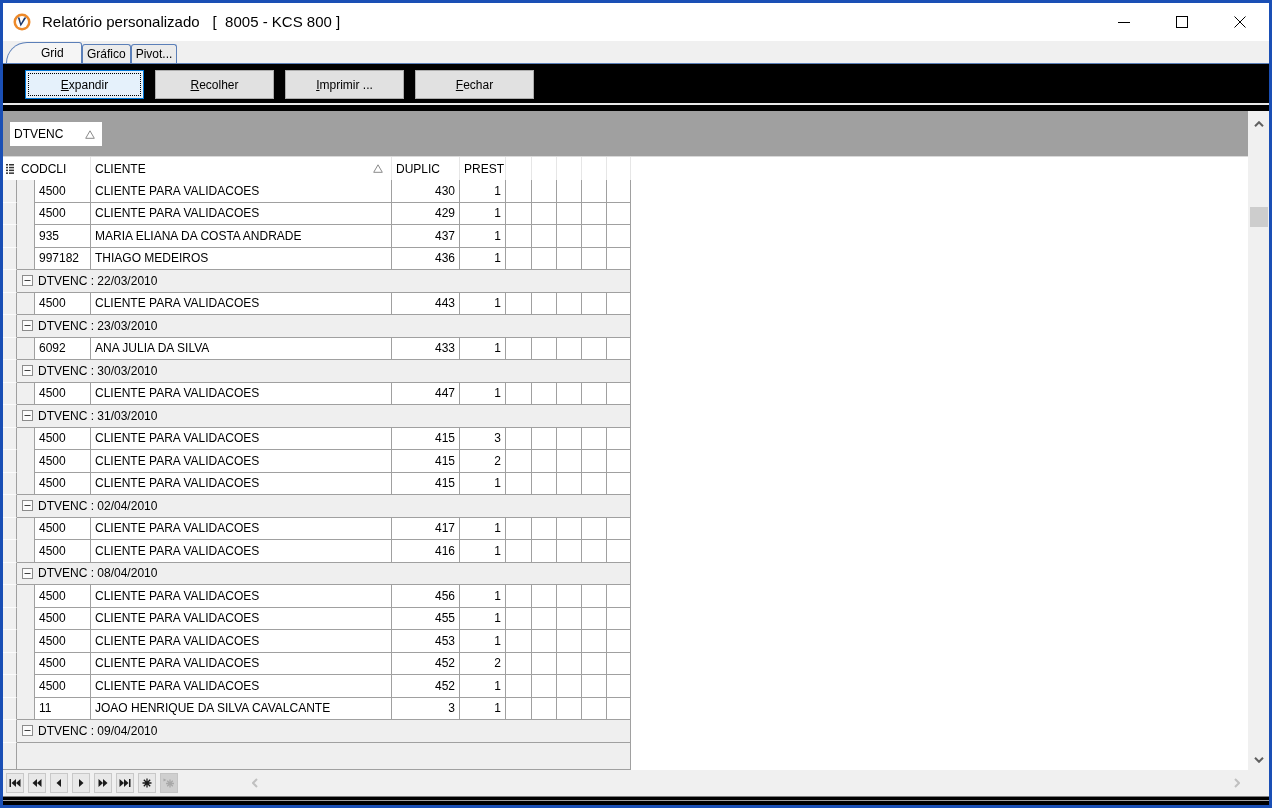 Image resolution: width=1272 pixels, height=808 pixels. I want to click on table-cell: 3, so click(483, 438).